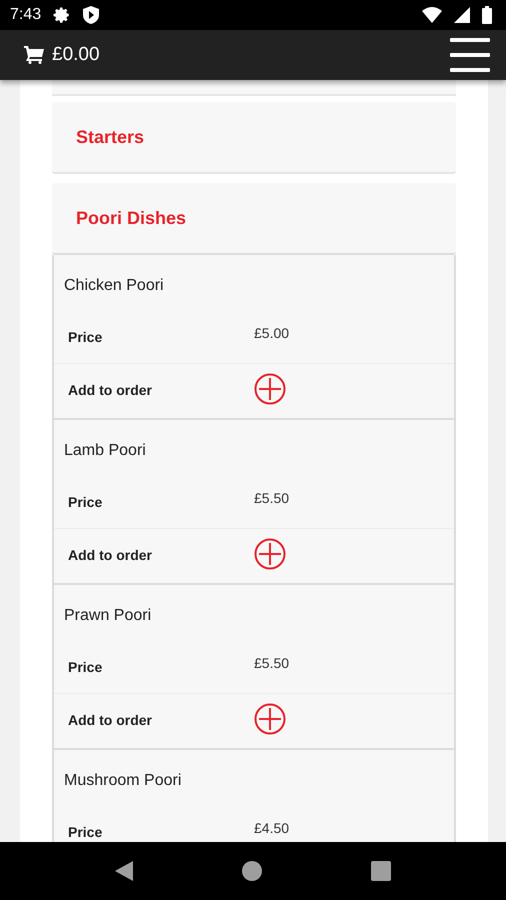  Describe the element at coordinates (76, 55) in the screenshot. I see `cart-total: £0.00` at that location.